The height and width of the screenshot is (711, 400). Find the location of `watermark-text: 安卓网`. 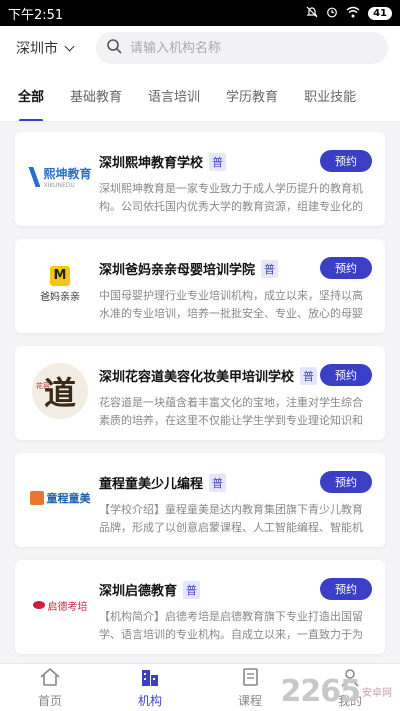

watermark-text: 安卓网 is located at coordinates (377, 693).